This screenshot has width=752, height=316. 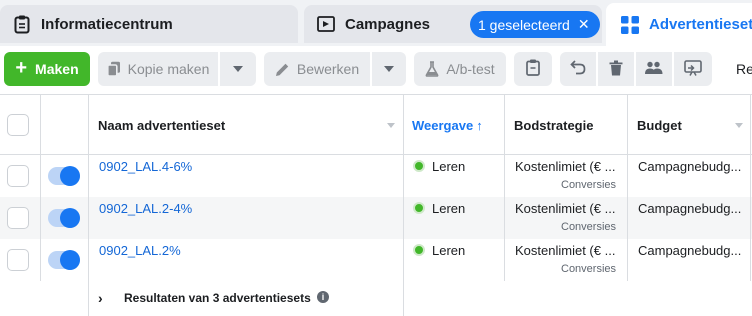 What do you see at coordinates (328, 69) in the screenshot?
I see `edit-label: Bewerken` at bounding box center [328, 69].